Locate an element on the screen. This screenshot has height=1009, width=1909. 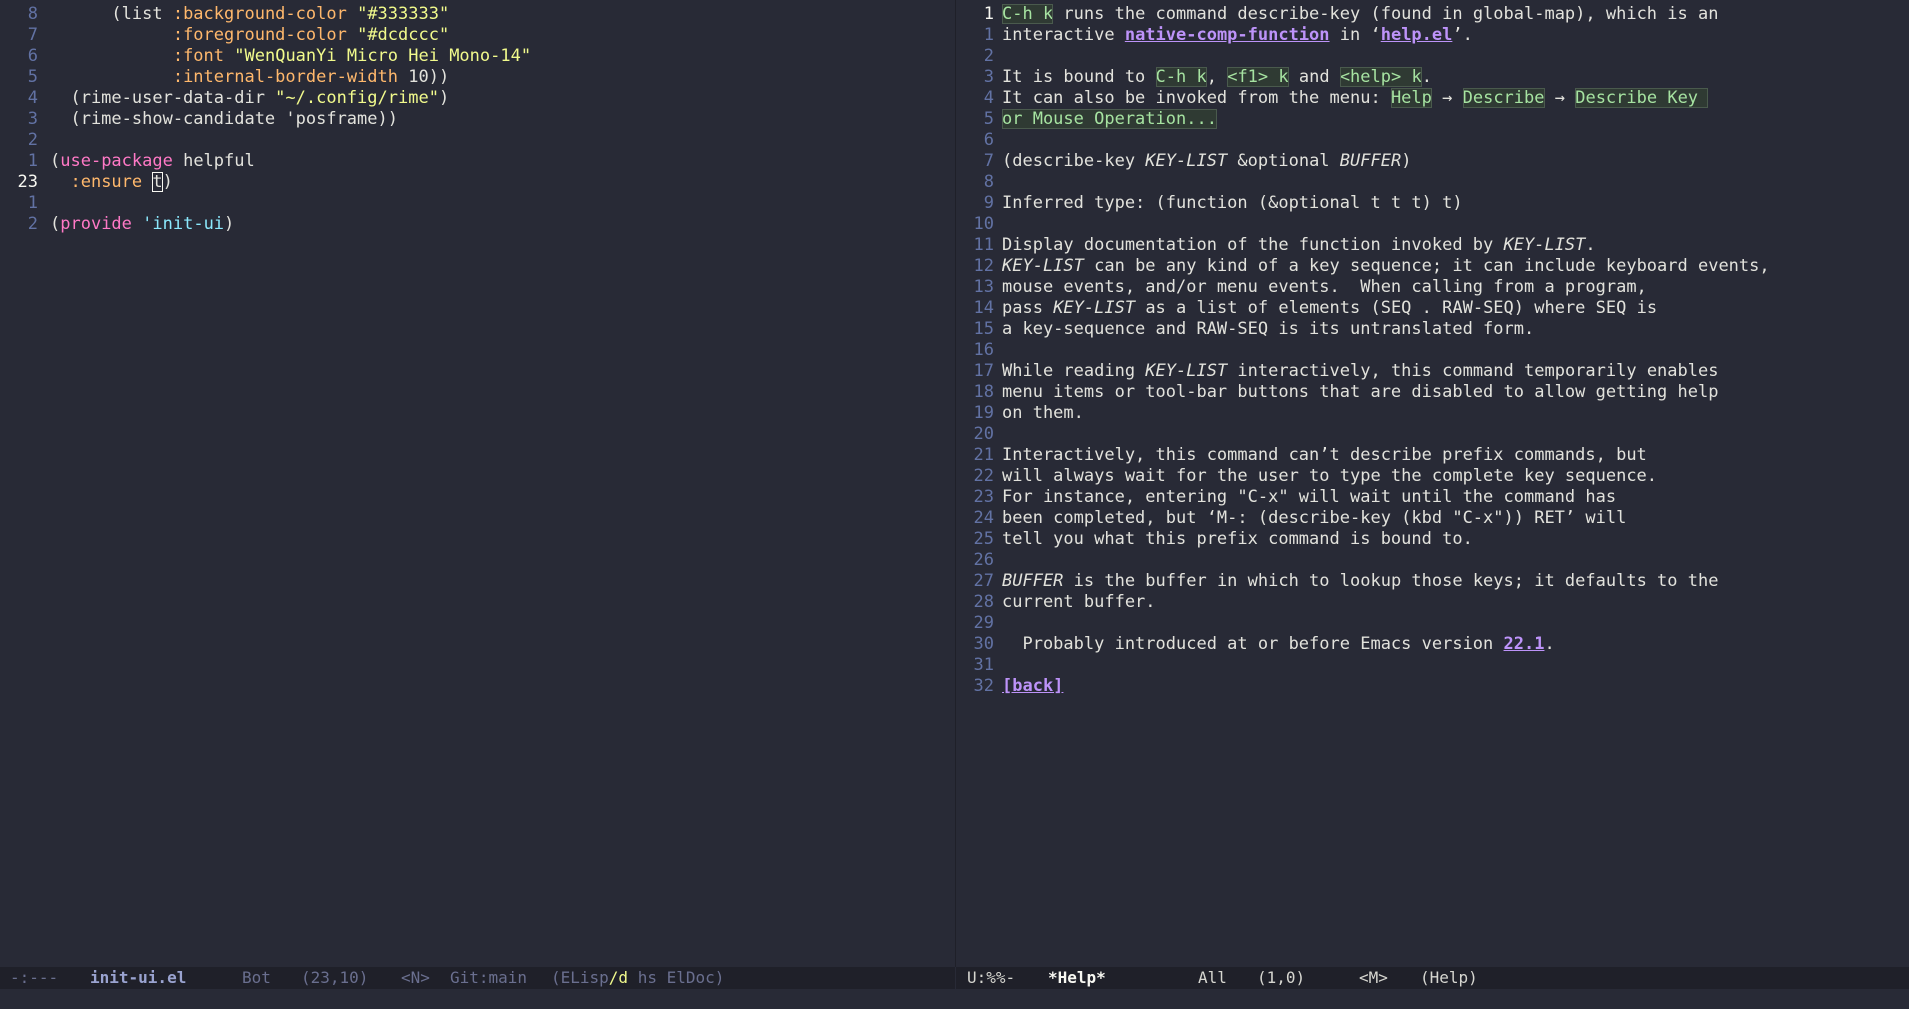
buffer-line: 31 is located at coordinates (1432, 665).